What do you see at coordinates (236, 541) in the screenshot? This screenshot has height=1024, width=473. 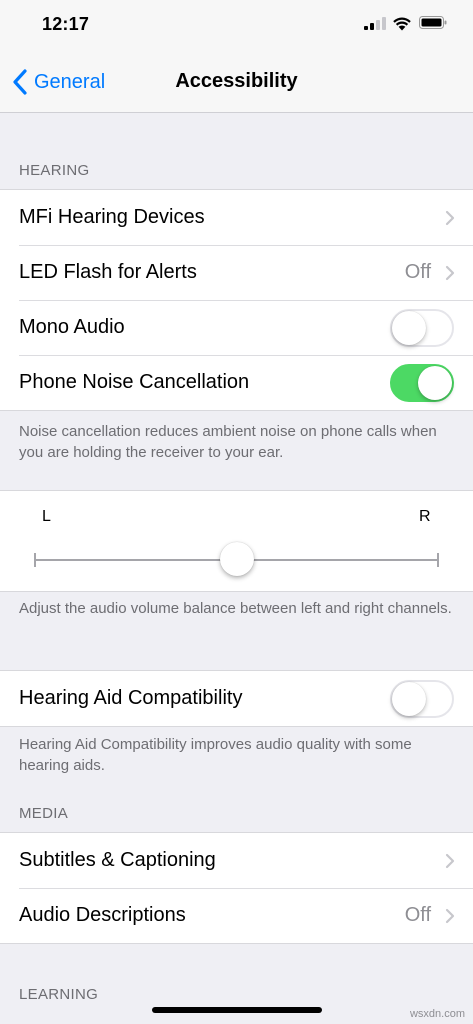 I see `balance-group: L R` at bounding box center [236, 541].